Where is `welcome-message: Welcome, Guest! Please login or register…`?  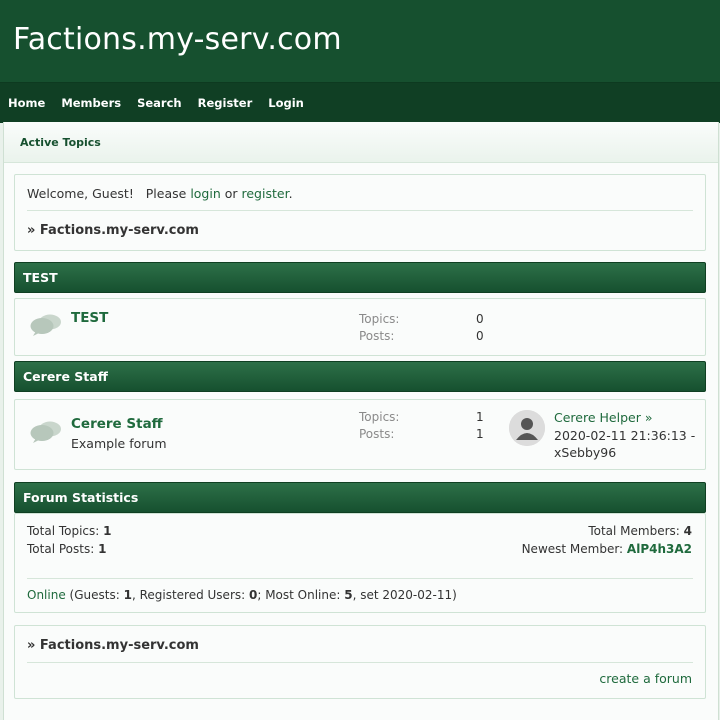
welcome-message: Welcome, Guest! Please login or register… is located at coordinates (160, 193).